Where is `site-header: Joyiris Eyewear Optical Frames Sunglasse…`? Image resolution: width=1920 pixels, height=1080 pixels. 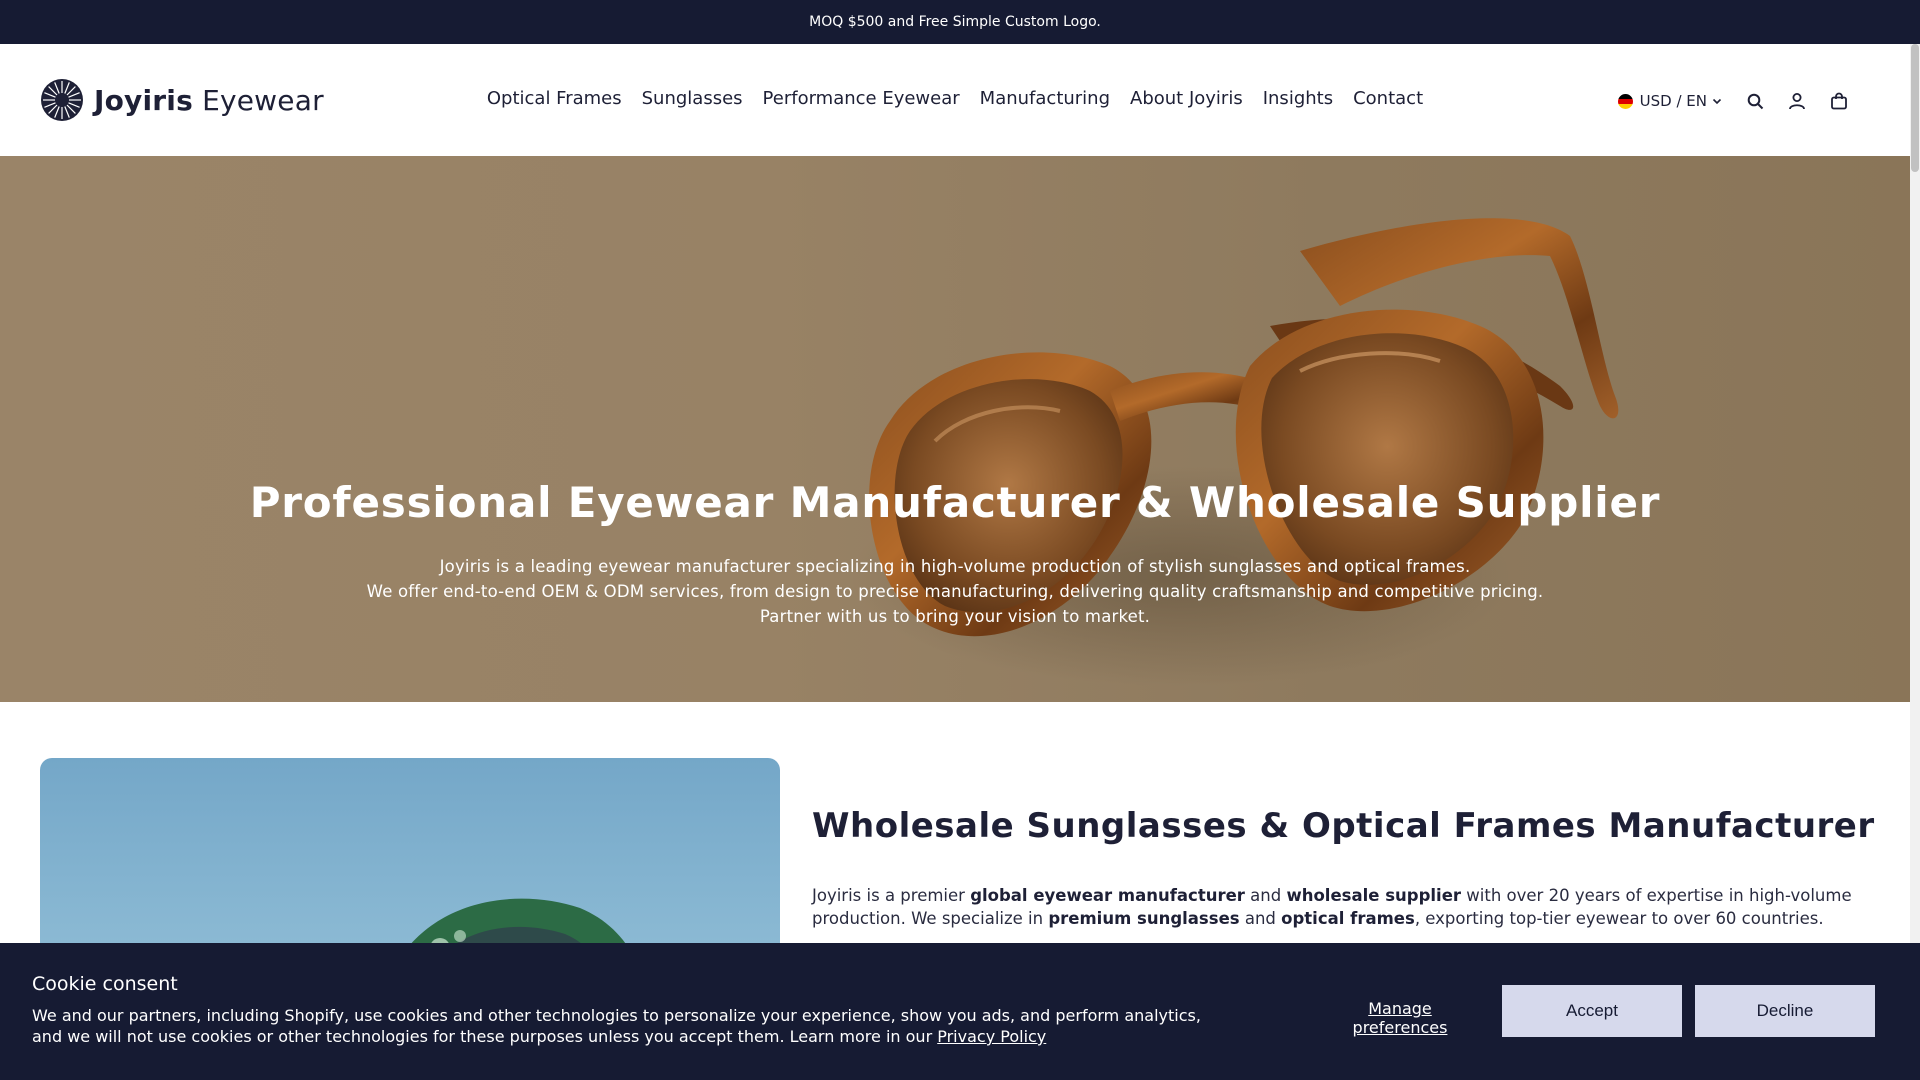 site-header: Joyiris Eyewear Optical Frames Sunglasse… is located at coordinates (955, 100).